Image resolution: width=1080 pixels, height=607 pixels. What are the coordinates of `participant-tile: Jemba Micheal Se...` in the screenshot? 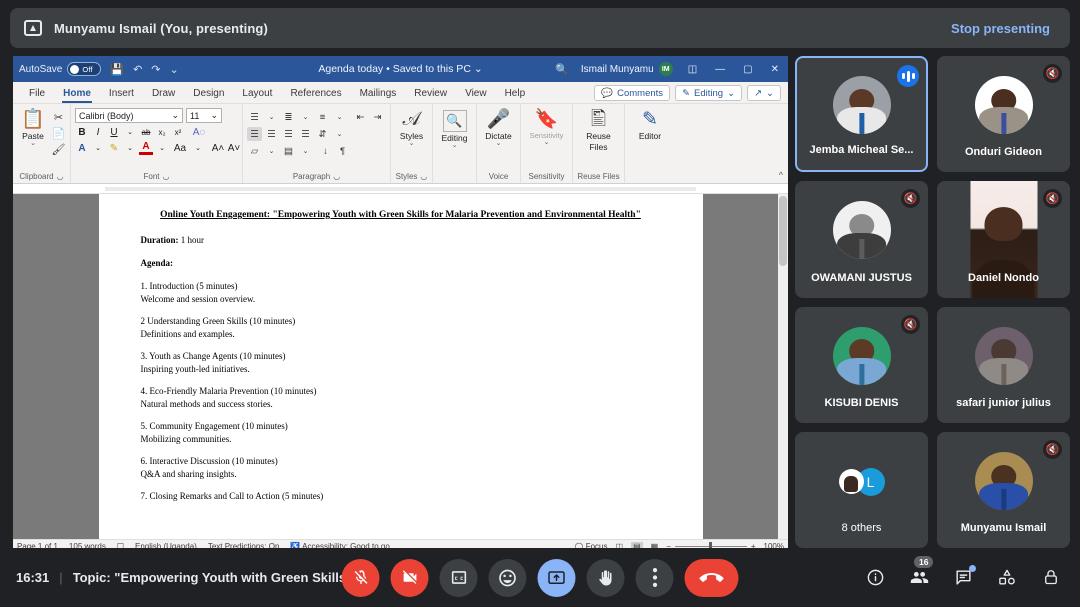 It's located at (861, 114).